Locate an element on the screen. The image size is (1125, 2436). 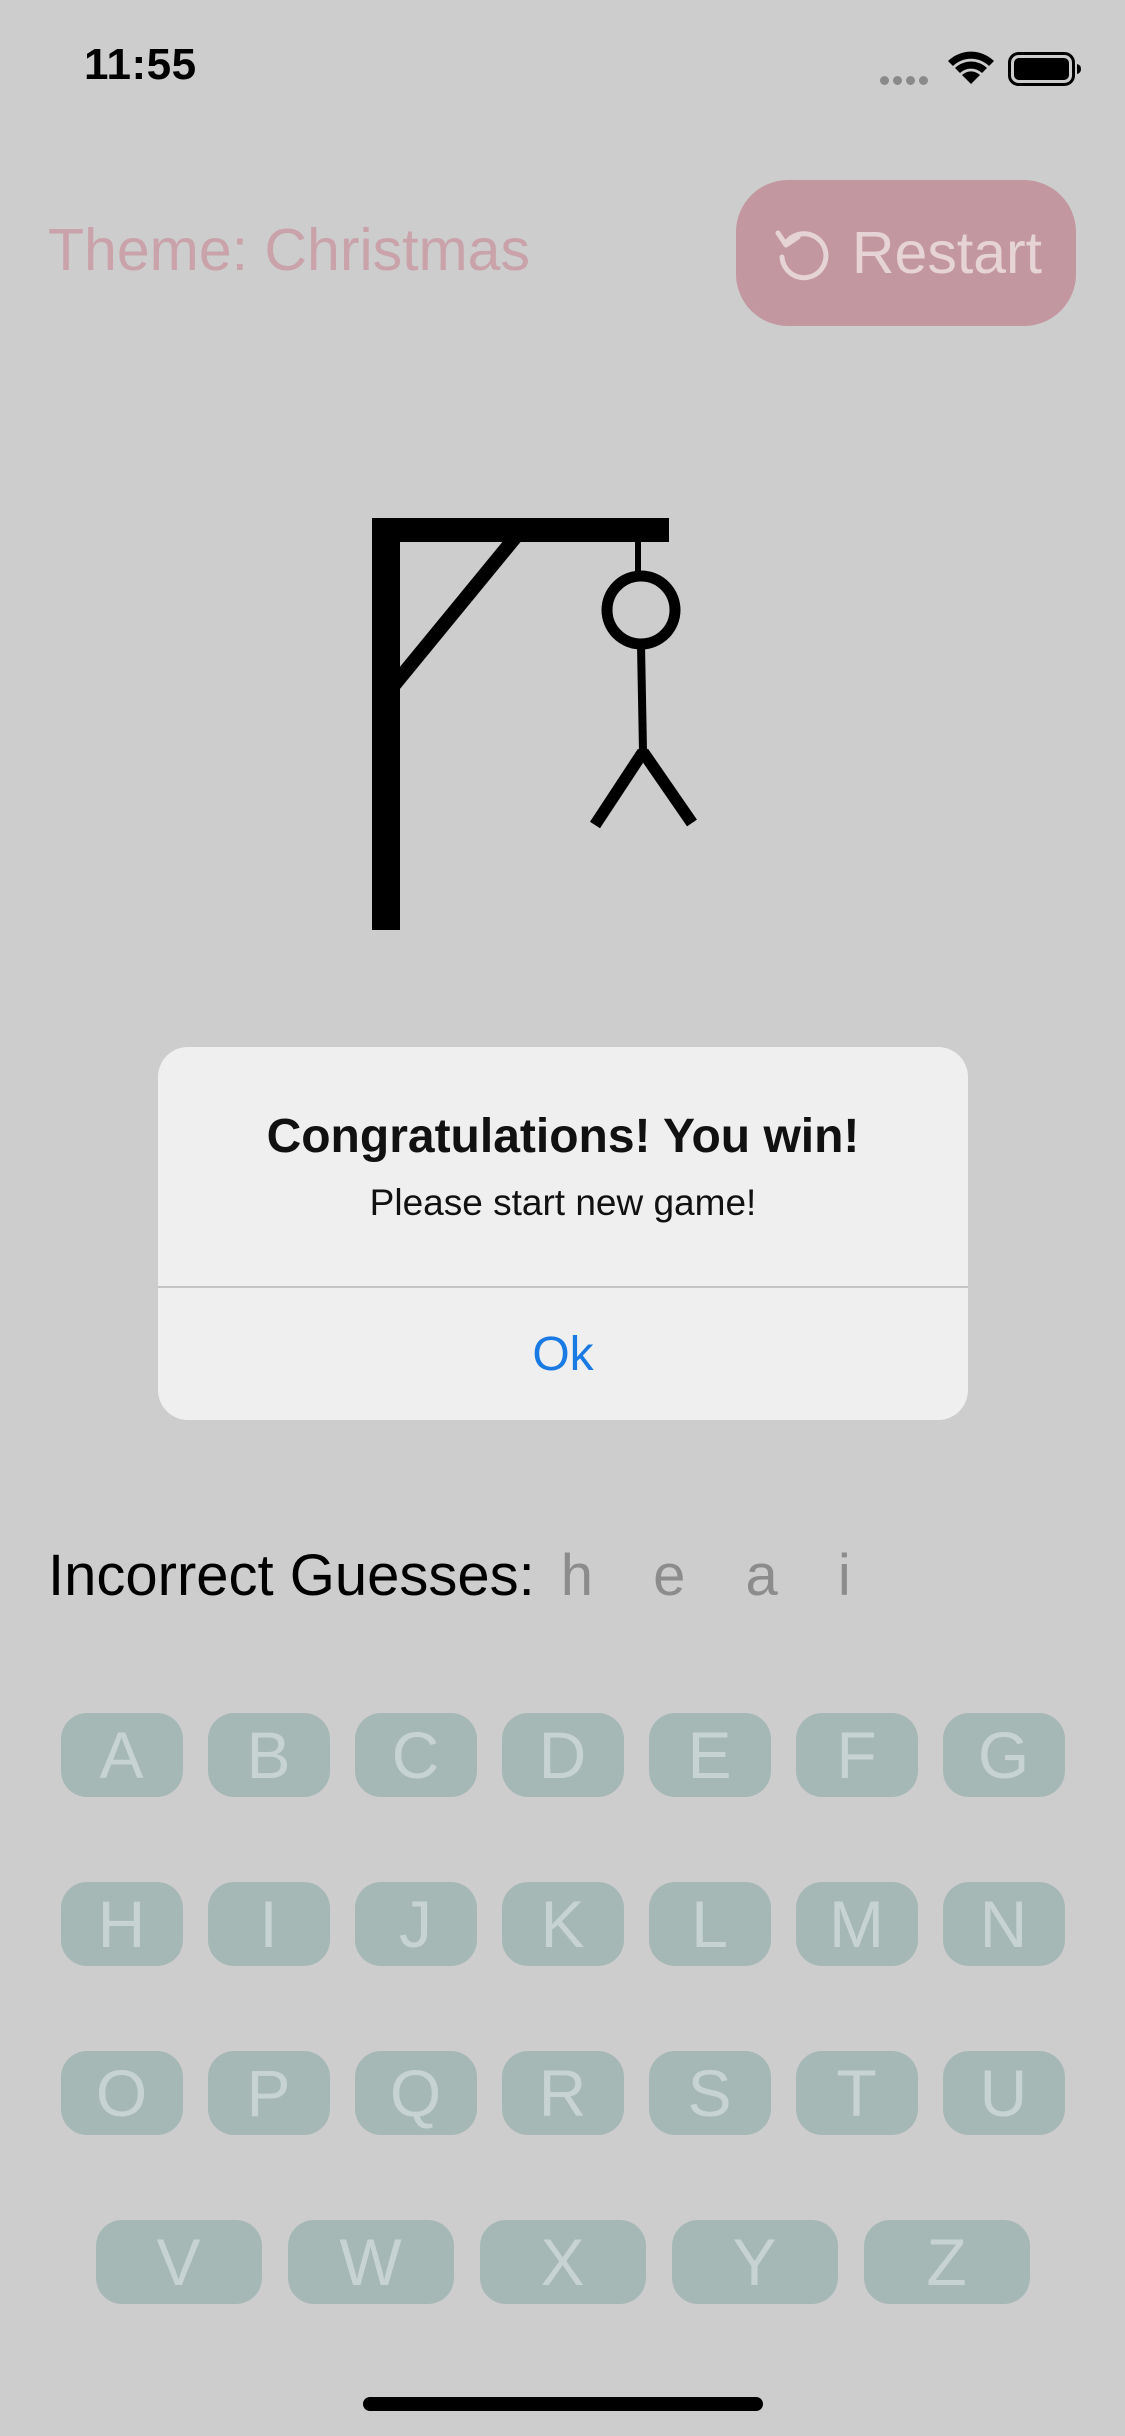
keyboard-row-3: O P Q R S T U is located at coordinates (562, 2093).